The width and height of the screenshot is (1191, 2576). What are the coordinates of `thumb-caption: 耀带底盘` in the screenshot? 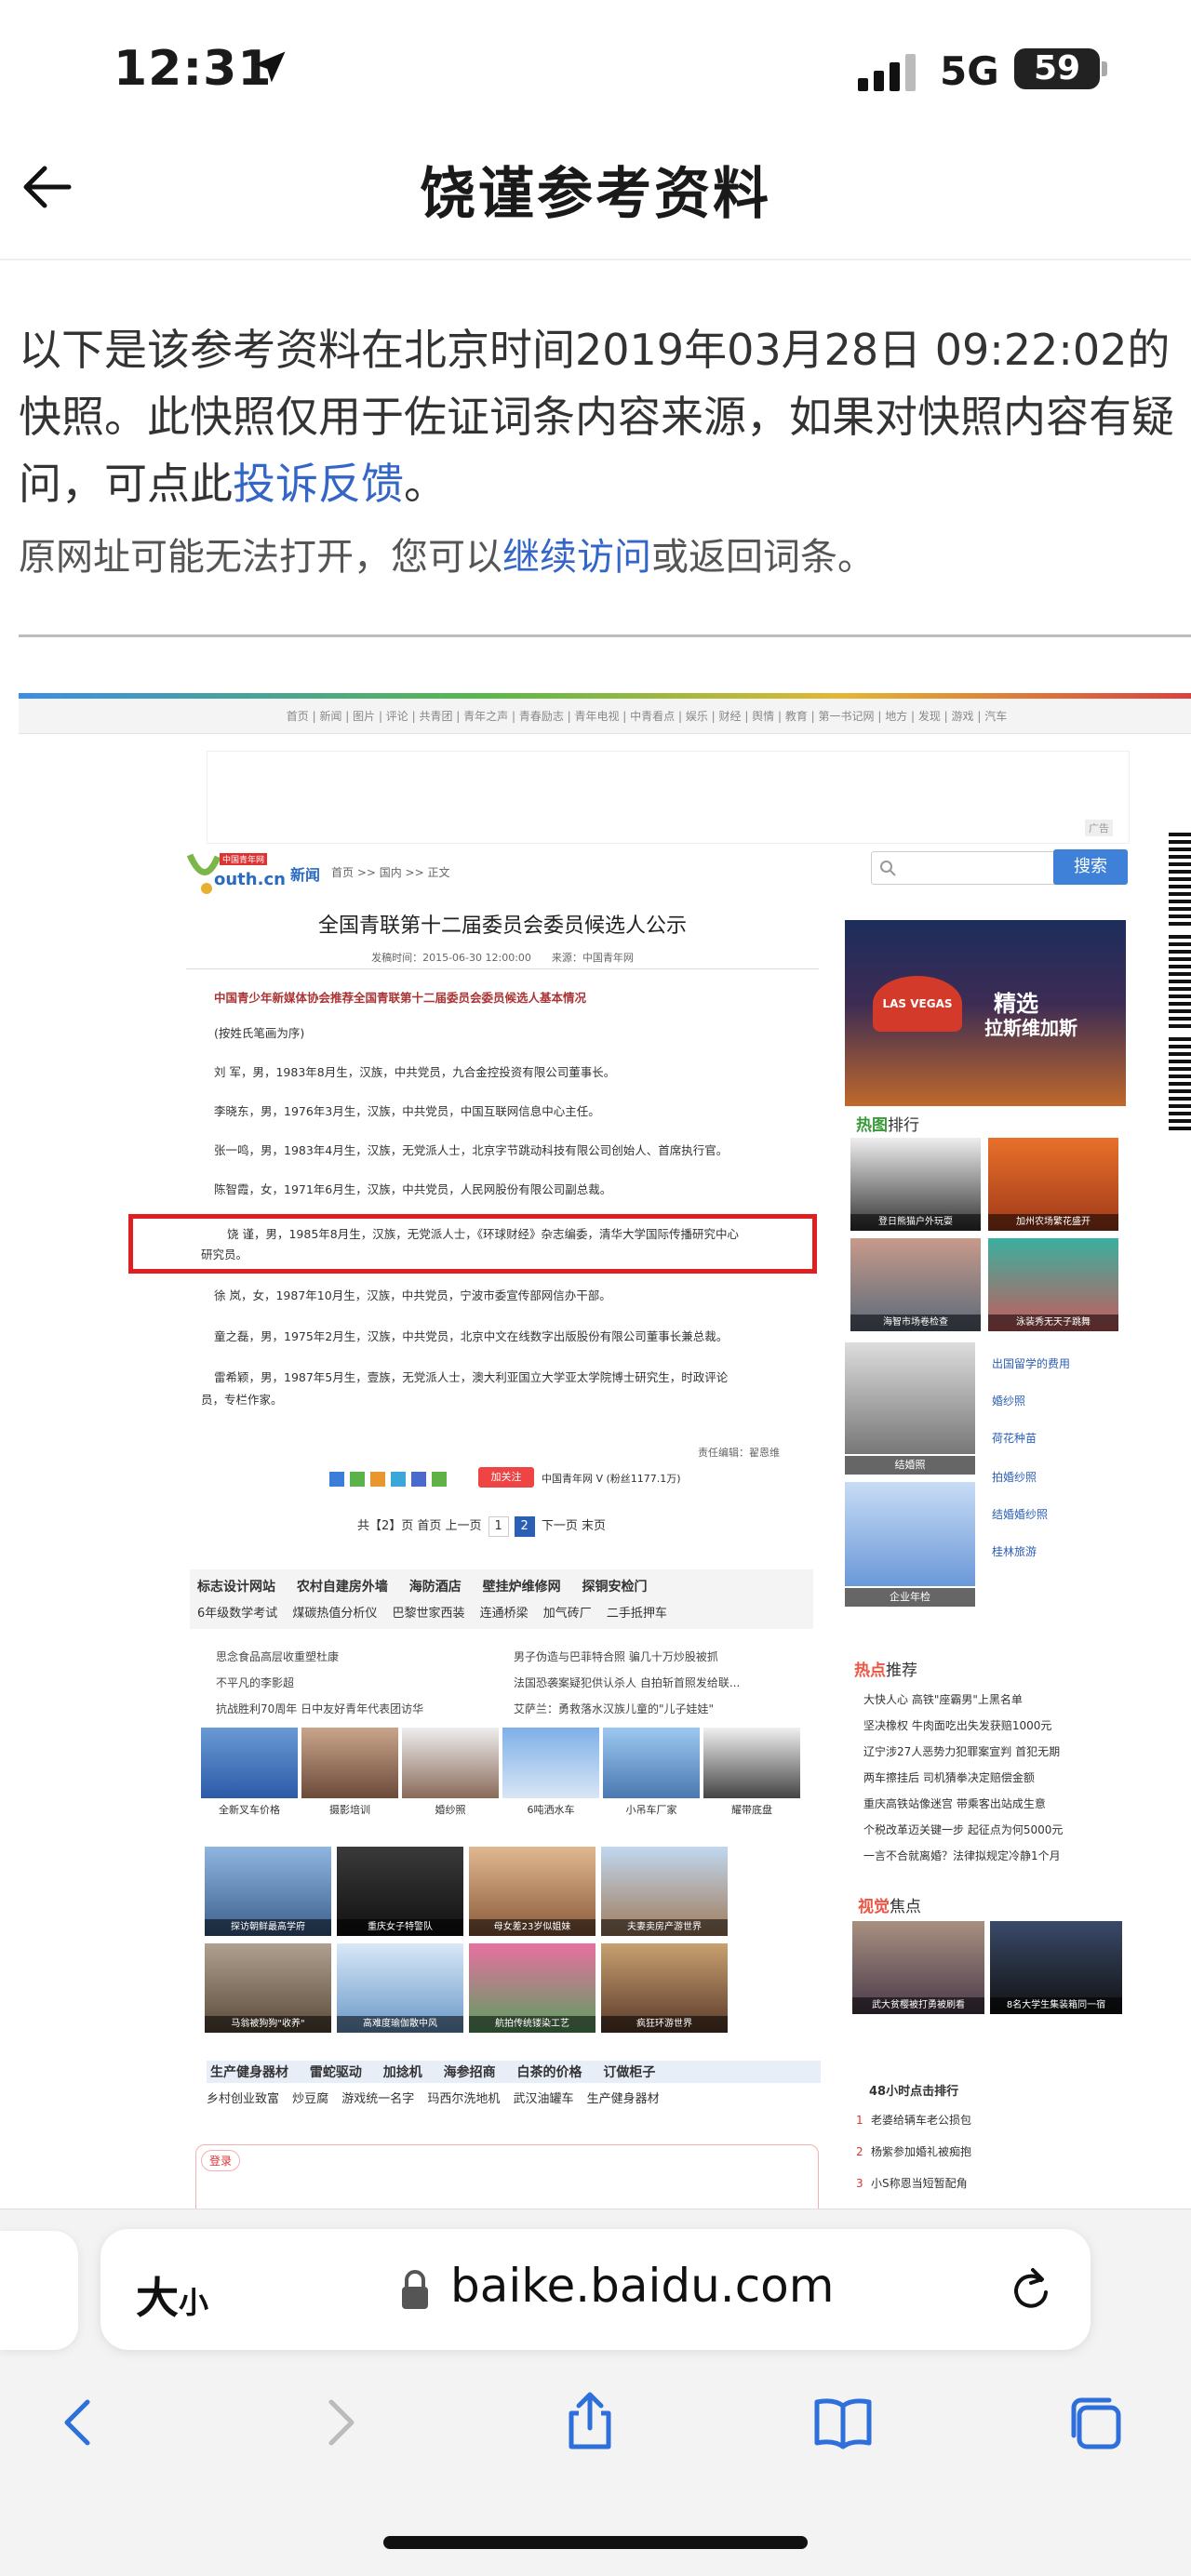 It's located at (751, 1809).